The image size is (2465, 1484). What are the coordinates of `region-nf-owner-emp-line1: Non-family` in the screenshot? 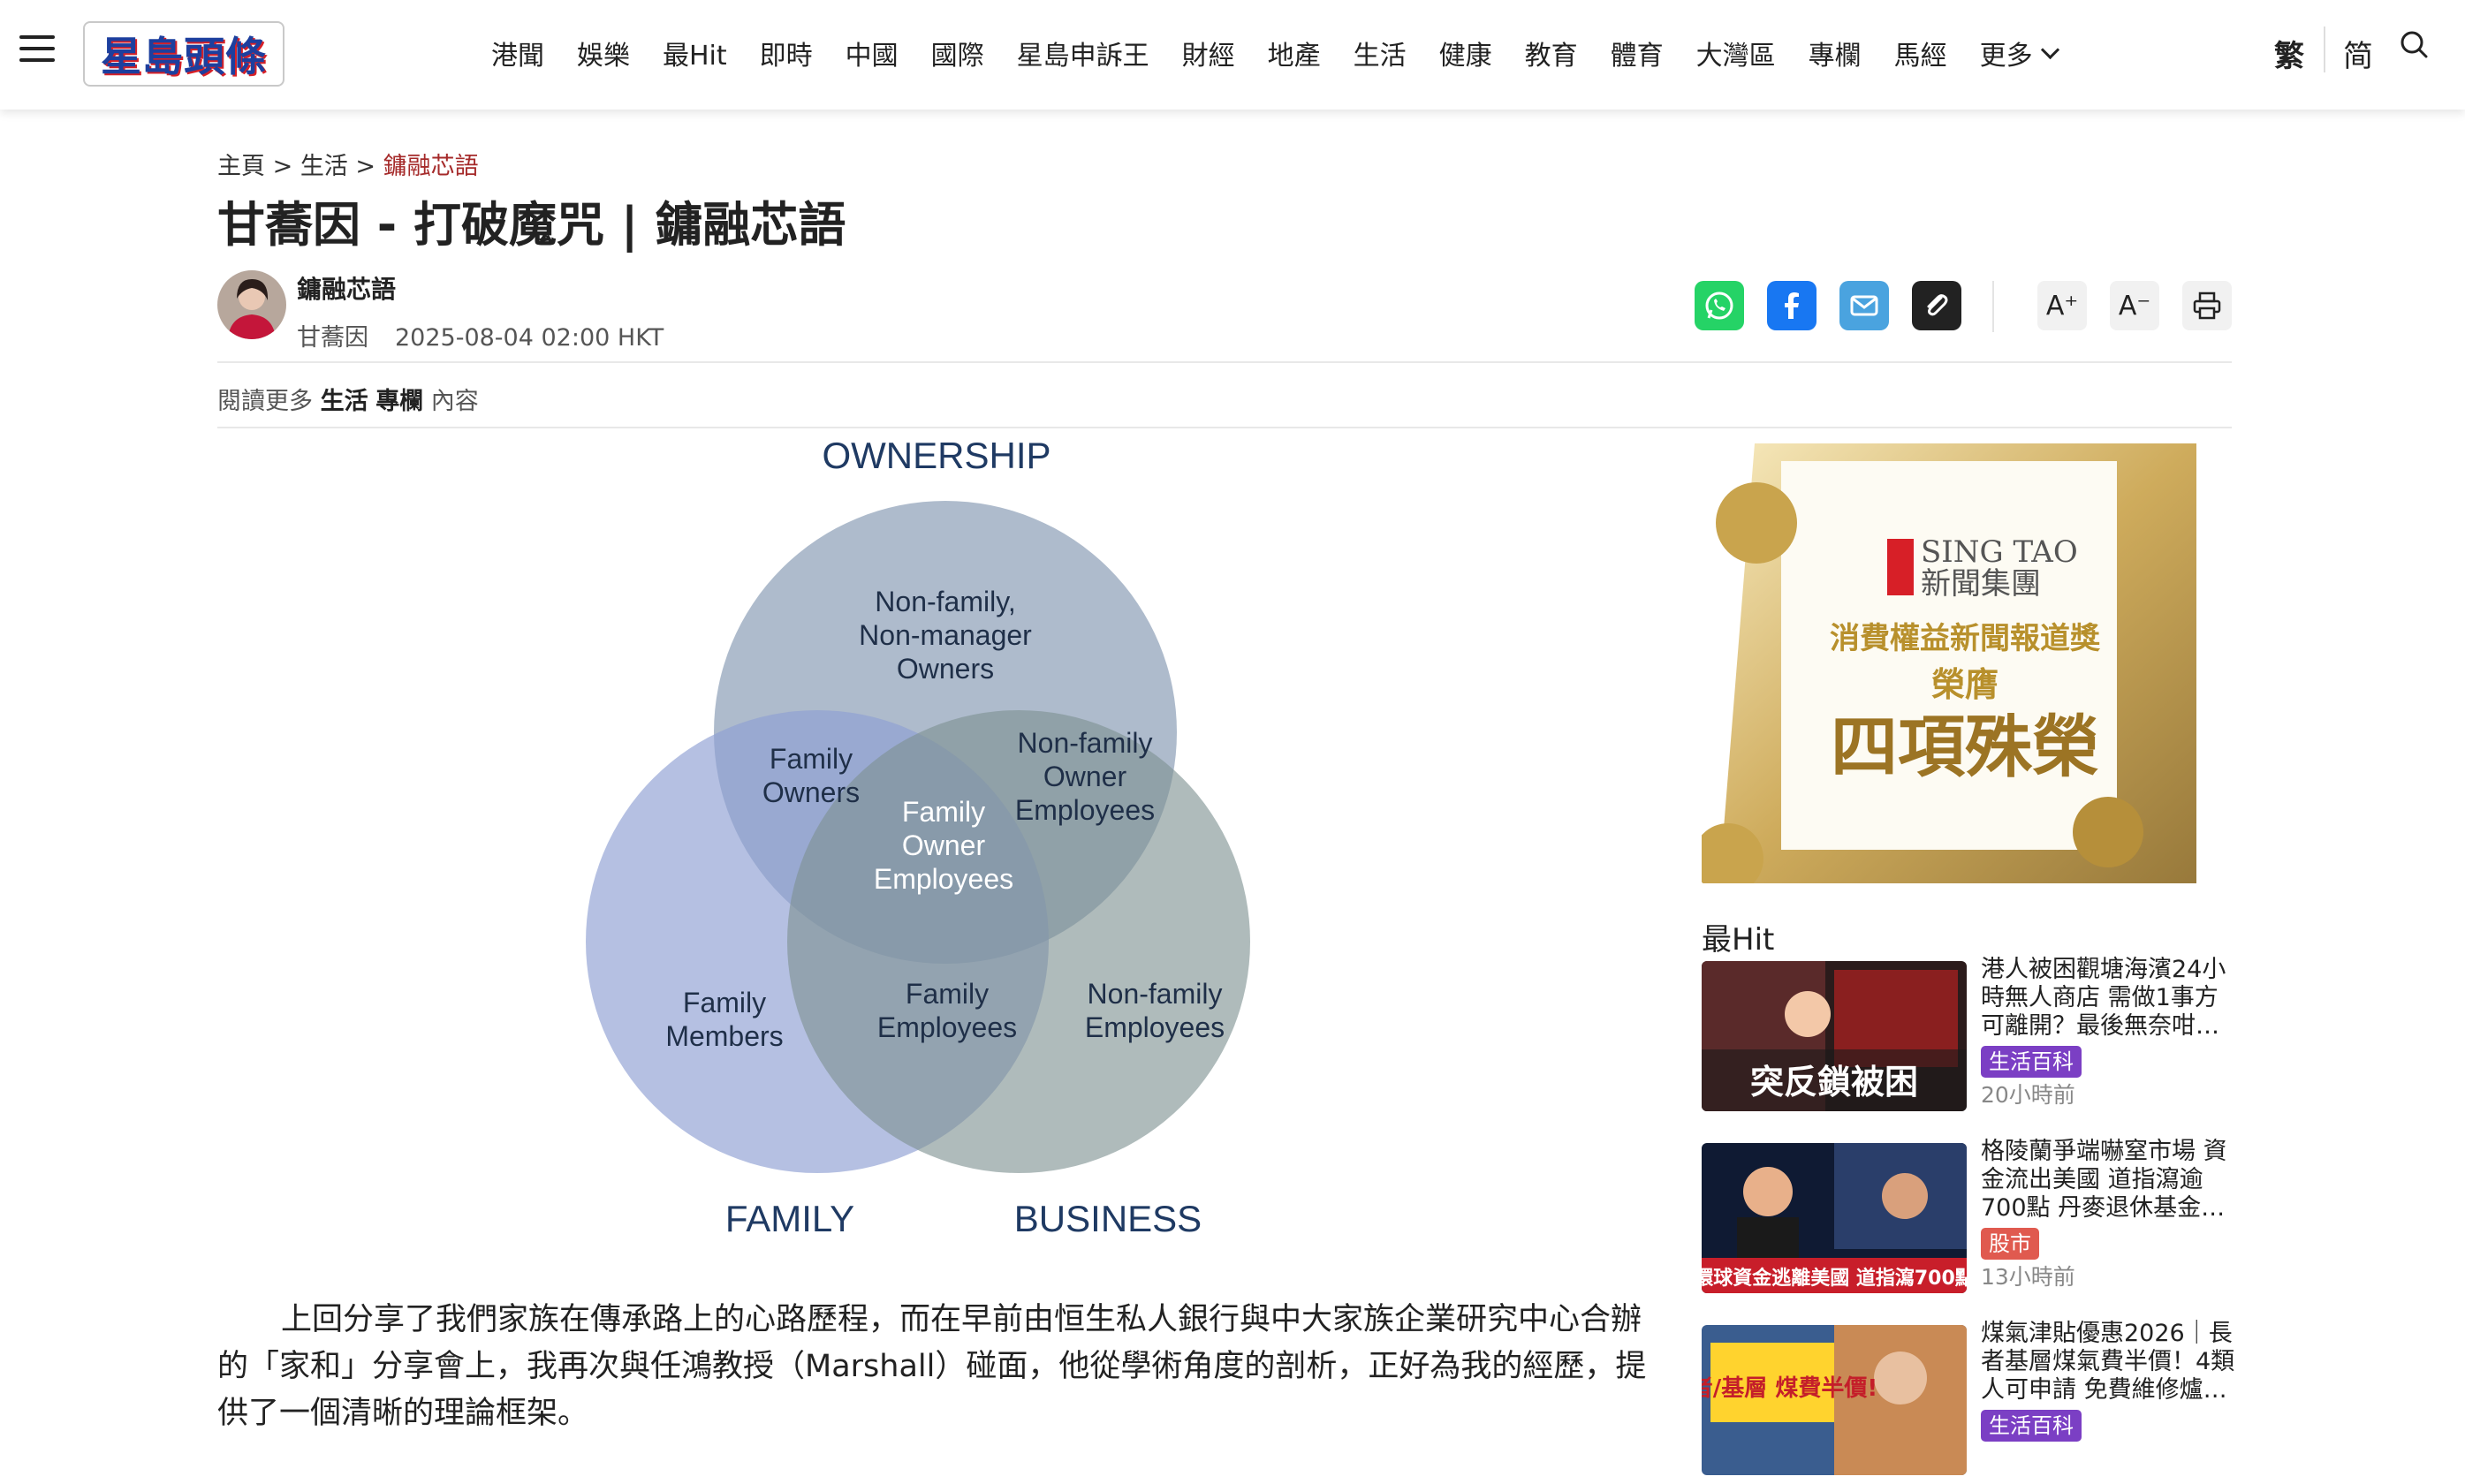 It's located at (1085, 743).